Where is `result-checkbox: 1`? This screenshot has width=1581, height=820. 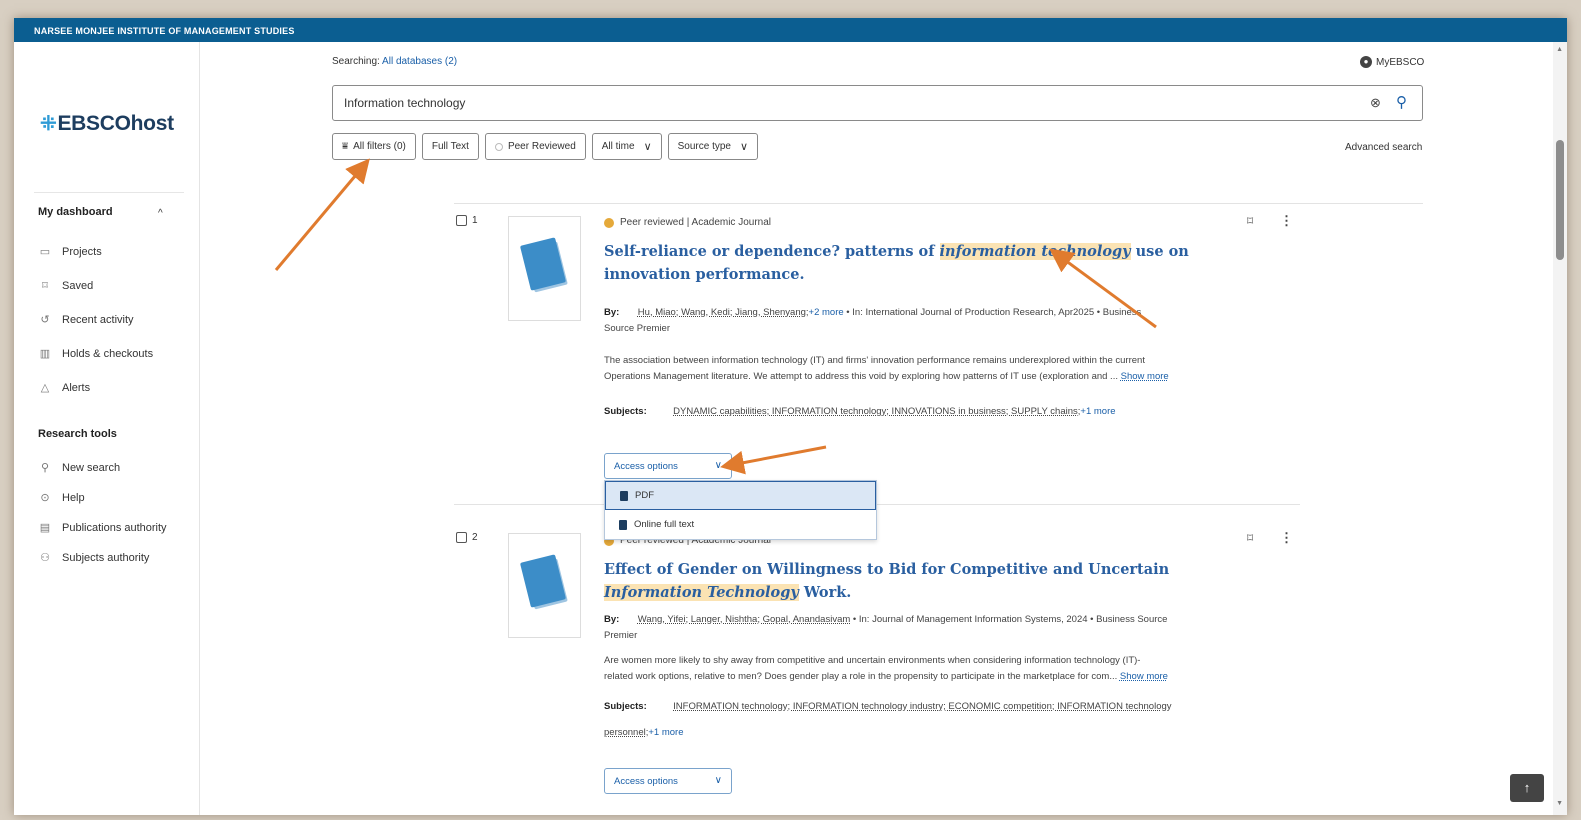 result-checkbox: 1 is located at coordinates (467, 220).